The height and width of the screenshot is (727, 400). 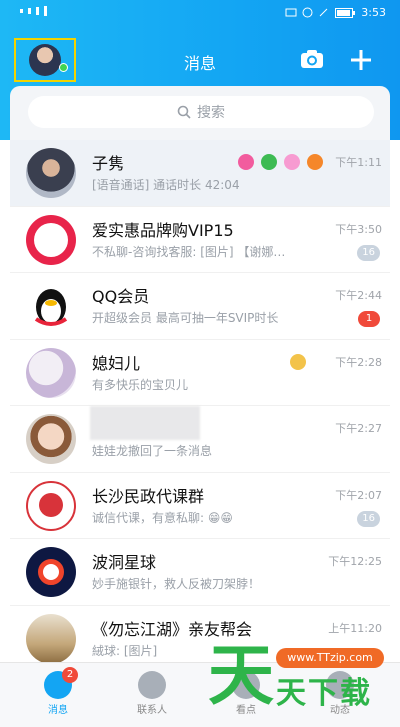 What do you see at coordinates (246, 162) in the screenshot?
I see `flower-icon` at bounding box center [246, 162].